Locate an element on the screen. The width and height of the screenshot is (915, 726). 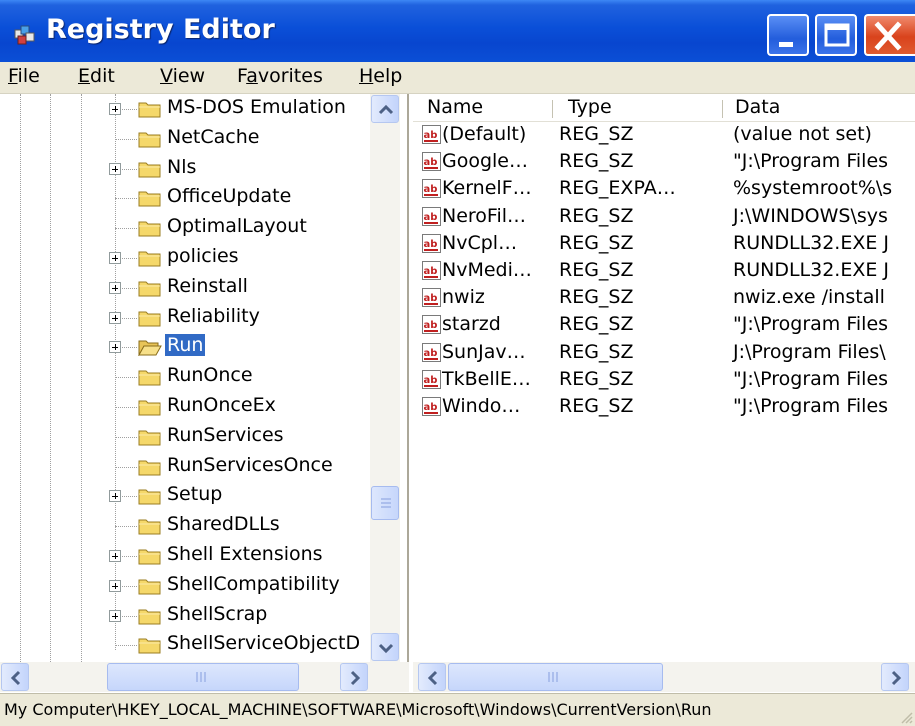
column-data-header: Data is located at coordinates (757, 107).